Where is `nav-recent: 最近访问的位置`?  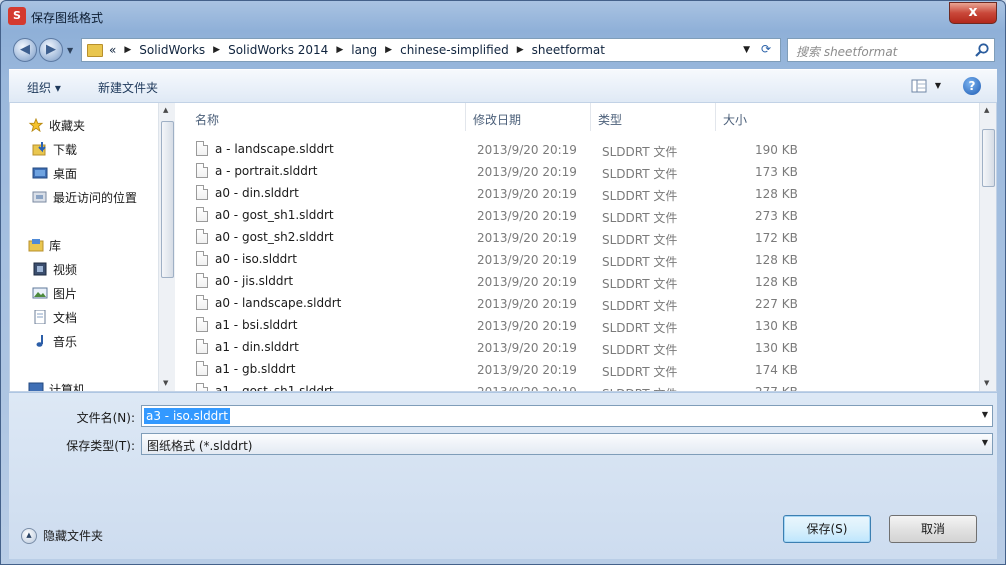 nav-recent: 最近访问的位置 is located at coordinates (84, 197).